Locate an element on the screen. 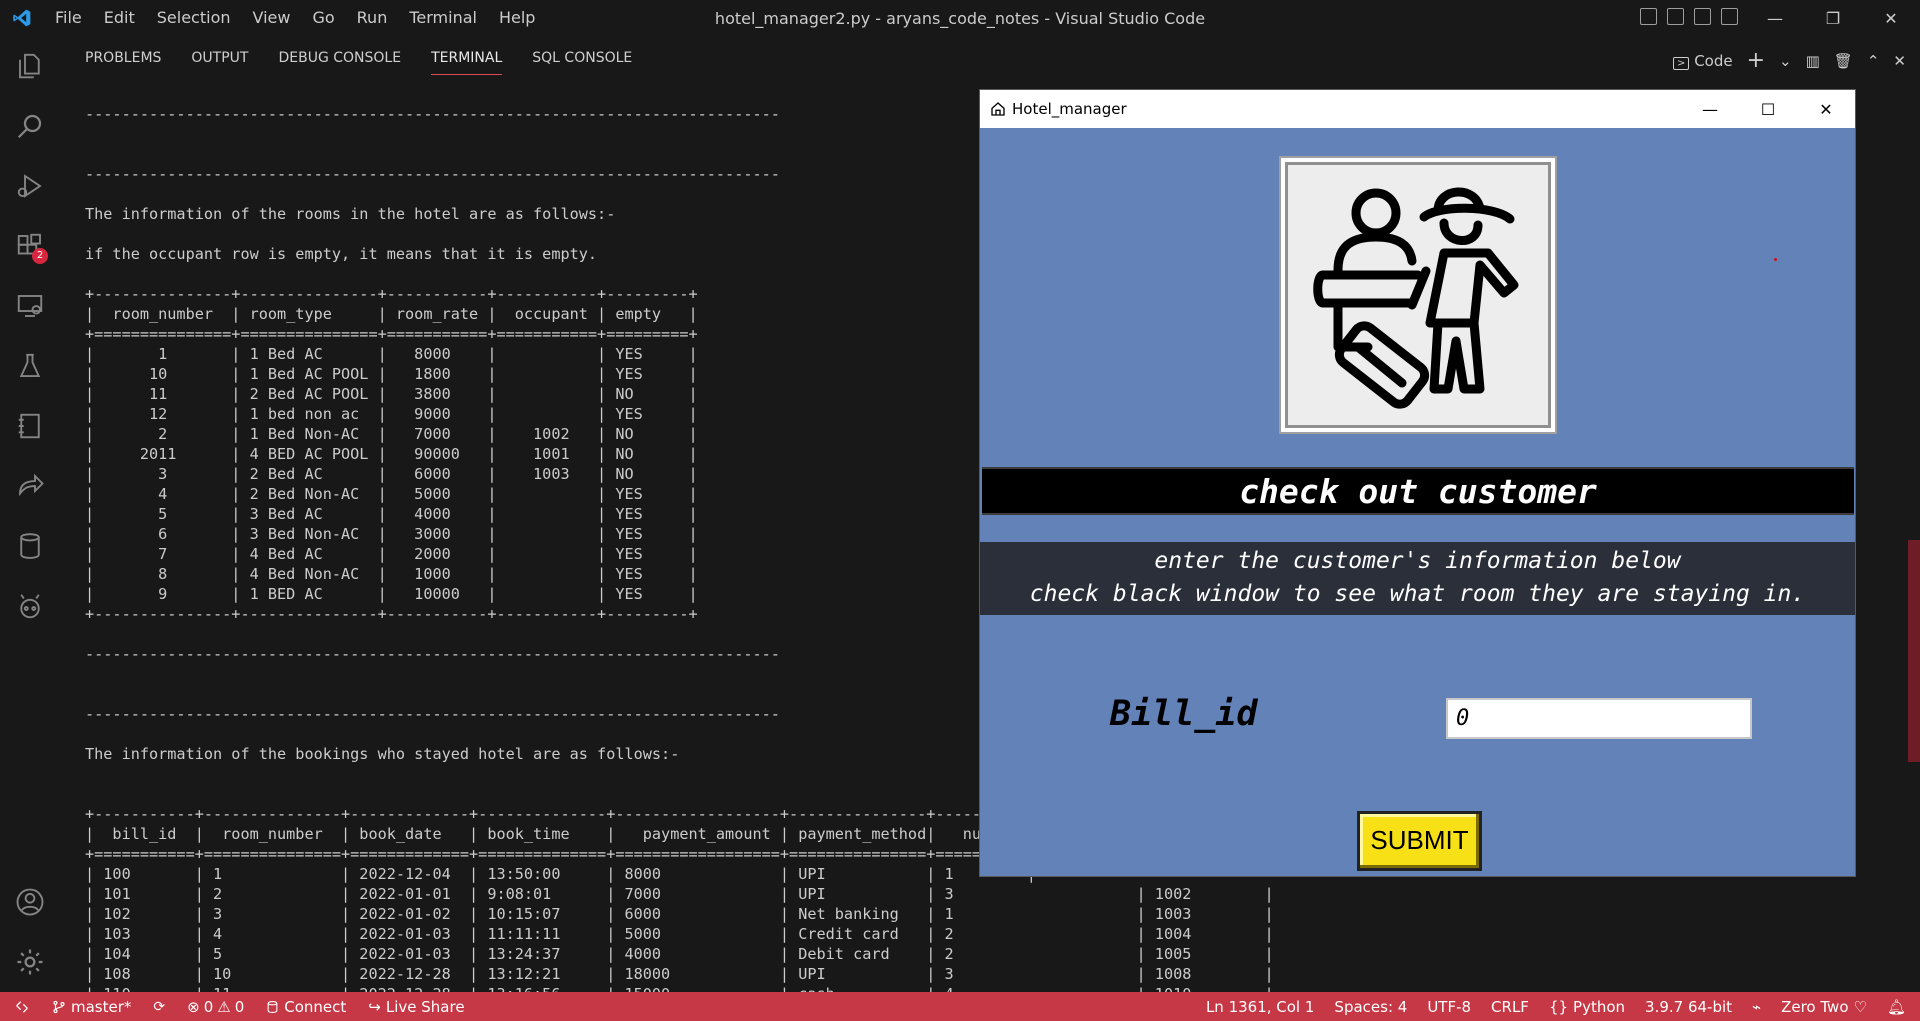 The width and height of the screenshot is (1920, 1021). connect-label: Connect is located at coordinates (315, 1006).